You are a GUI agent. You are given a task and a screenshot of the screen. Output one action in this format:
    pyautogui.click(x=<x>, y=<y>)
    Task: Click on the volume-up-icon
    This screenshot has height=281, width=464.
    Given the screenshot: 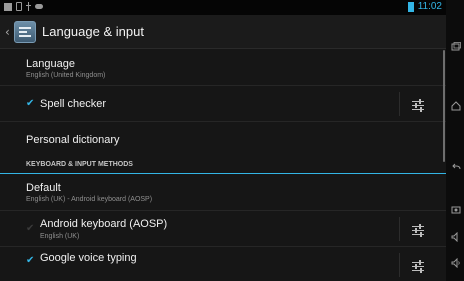 What is the action you would take?
    pyautogui.click(x=456, y=263)
    